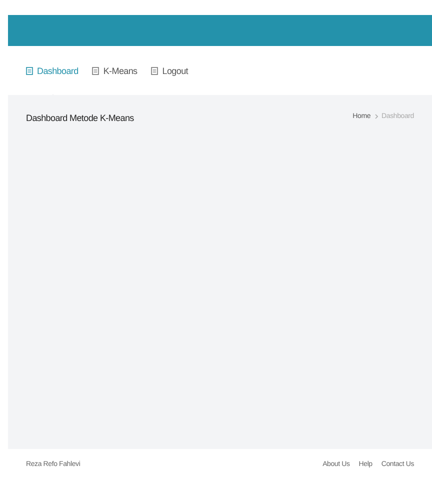  Describe the element at coordinates (80, 118) in the screenshot. I see `page-title: Dashboard Metode K-Means` at that location.